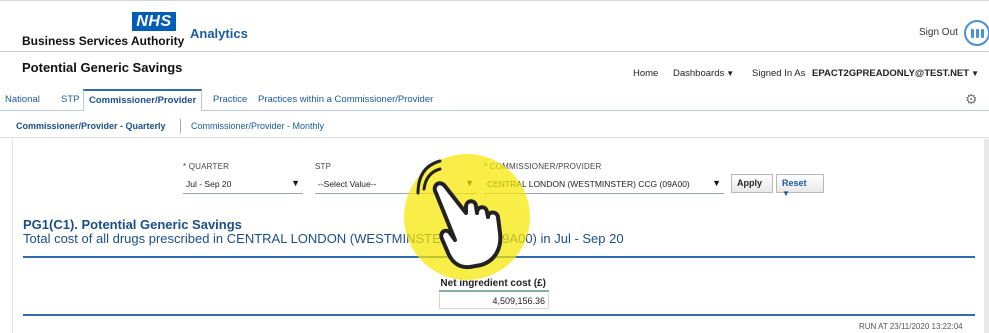  What do you see at coordinates (70, 99) in the screenshot?
I see `tab-stp: STP` at bounding box center [70, 99].